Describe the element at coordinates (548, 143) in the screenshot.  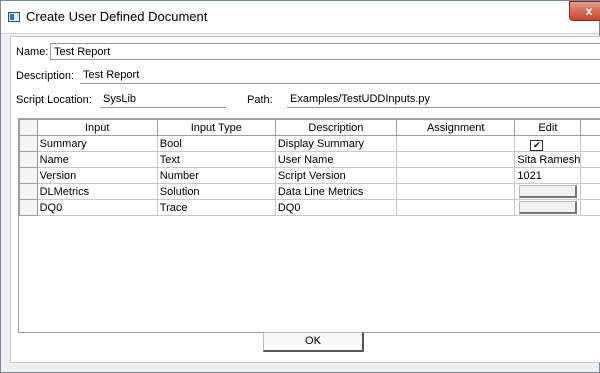
I see `cell-edit: ✔` at that location.